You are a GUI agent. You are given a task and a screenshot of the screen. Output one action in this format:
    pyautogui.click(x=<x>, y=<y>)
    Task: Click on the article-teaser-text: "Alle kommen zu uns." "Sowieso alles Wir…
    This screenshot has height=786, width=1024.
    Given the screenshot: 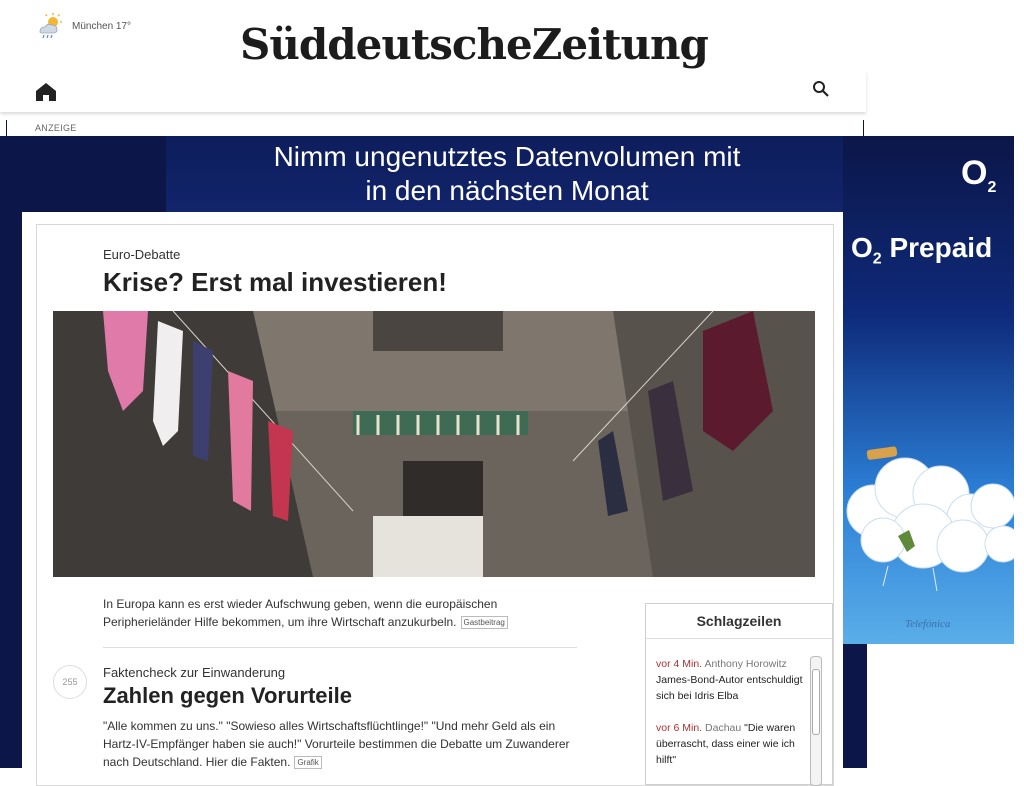 What is the action you would take?
    pyautogui.click(x=336, y=744)
    